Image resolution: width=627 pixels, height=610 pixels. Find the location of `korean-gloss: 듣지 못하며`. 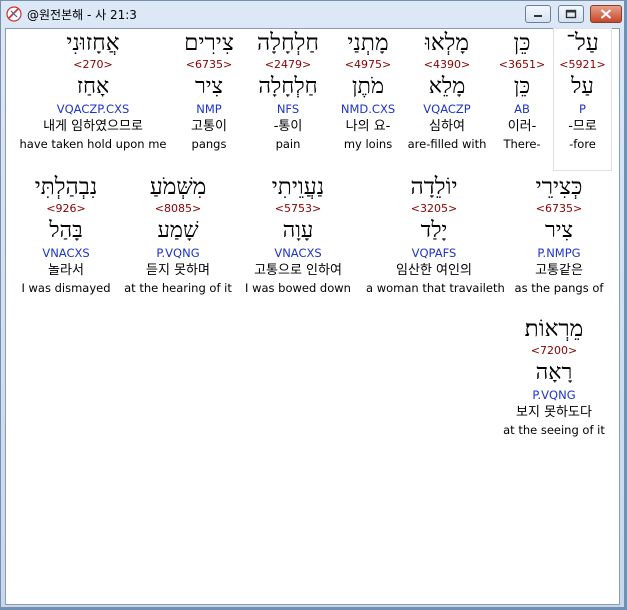

korean-gloss: 듣지 못하며 is located at coordinates (178, 270).